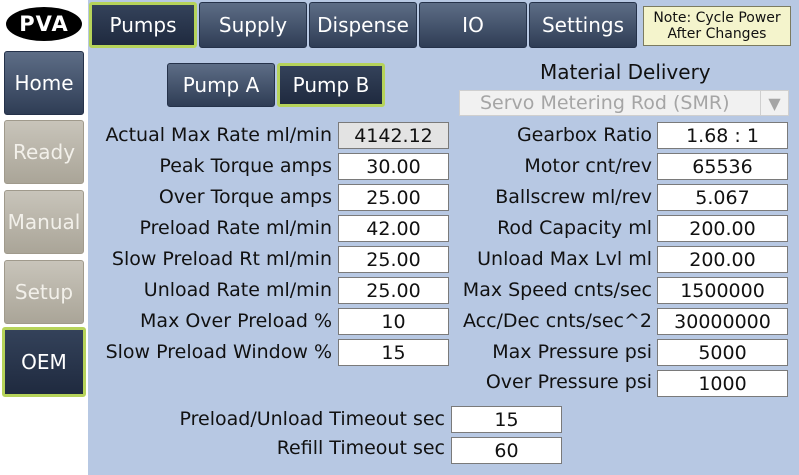  What do you see at coordinates (584, 135) in the screenshot?
I see `gearbox-ratio-label: Gearbox Ratio` at bounding box center [584, 135].